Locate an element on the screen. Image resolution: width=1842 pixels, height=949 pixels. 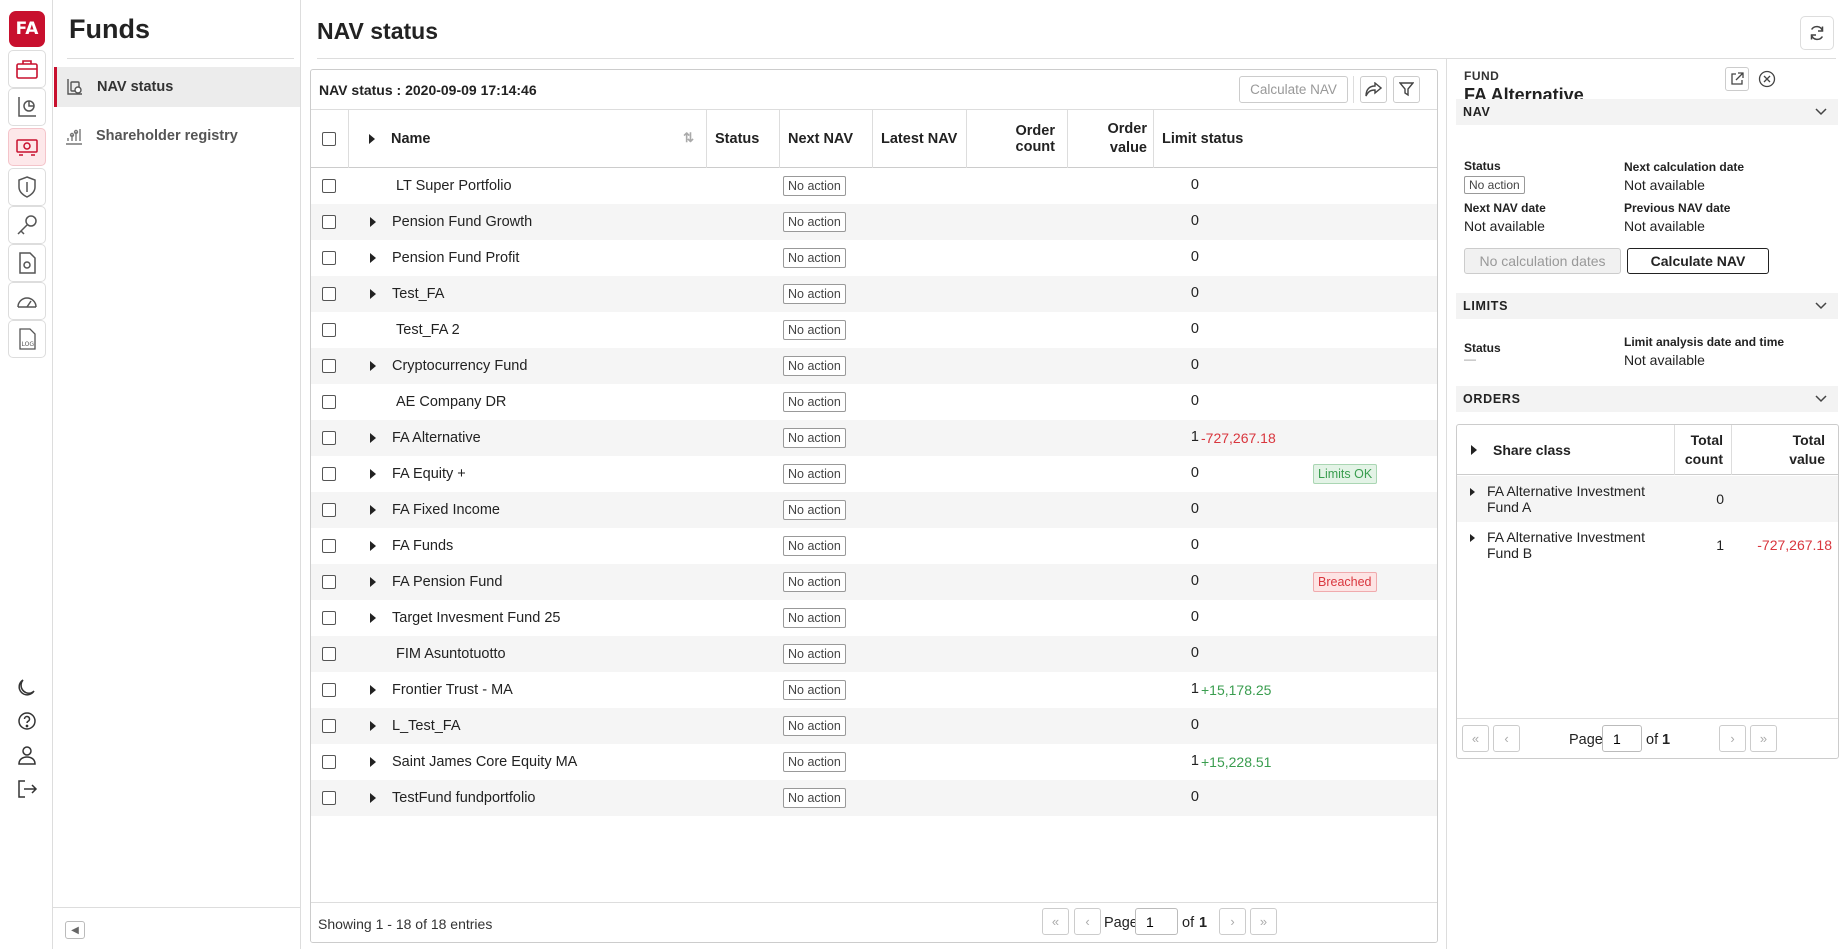
fund-name: FA Funds is located at coordinates (422, 546).